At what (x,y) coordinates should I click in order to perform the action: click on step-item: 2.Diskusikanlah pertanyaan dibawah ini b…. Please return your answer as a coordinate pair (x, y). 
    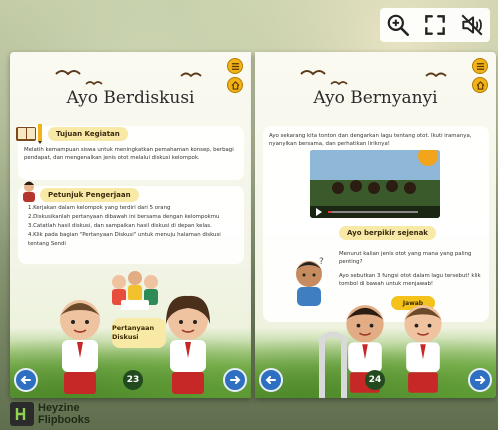
    Looking at the image, I should click on (124, 217).